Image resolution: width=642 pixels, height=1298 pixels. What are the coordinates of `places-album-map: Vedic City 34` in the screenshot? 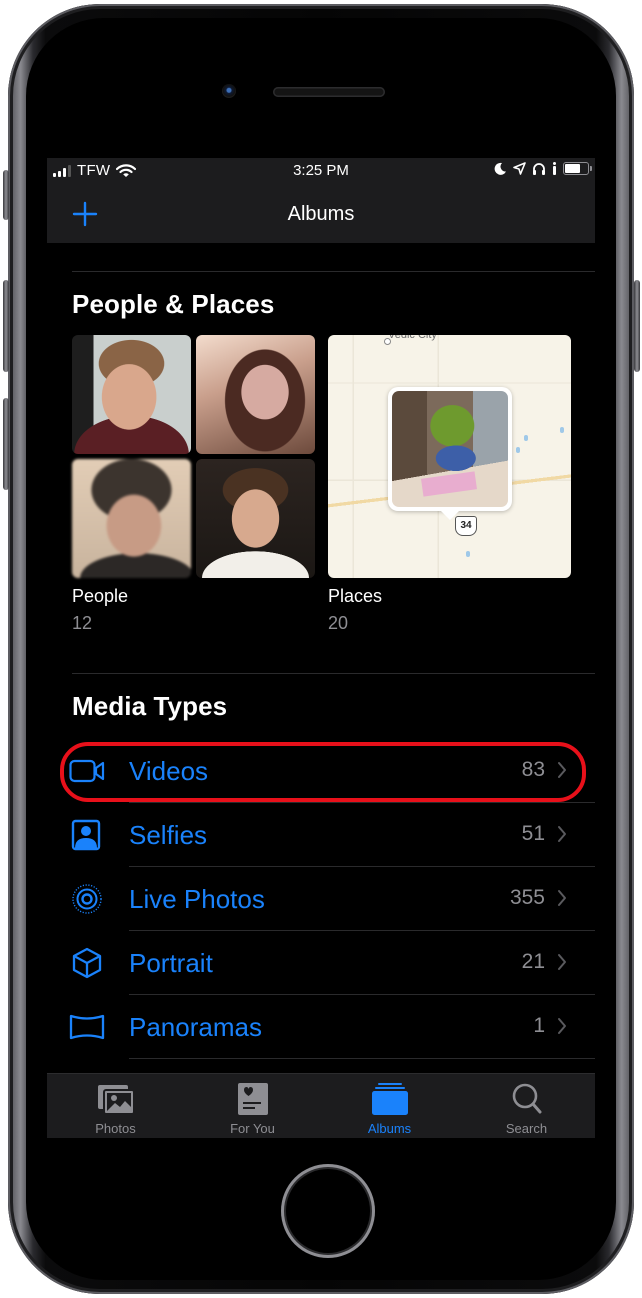 It's located at (449, 456).